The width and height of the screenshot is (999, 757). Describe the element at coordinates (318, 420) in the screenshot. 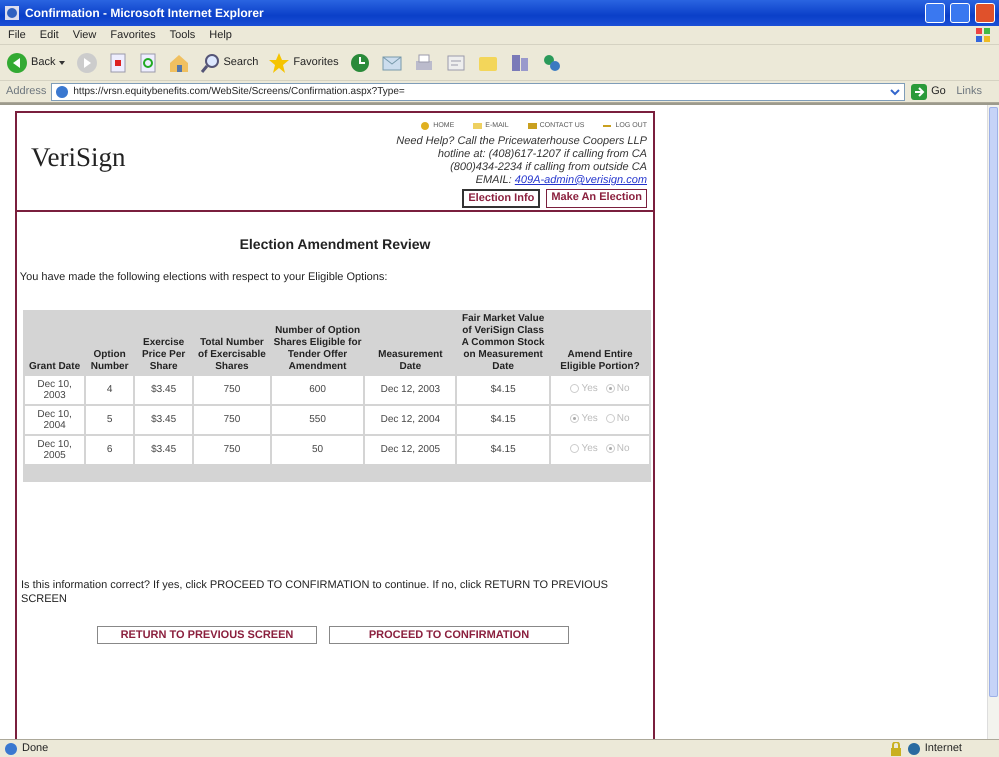

I see `table-cell: 550` at that location.